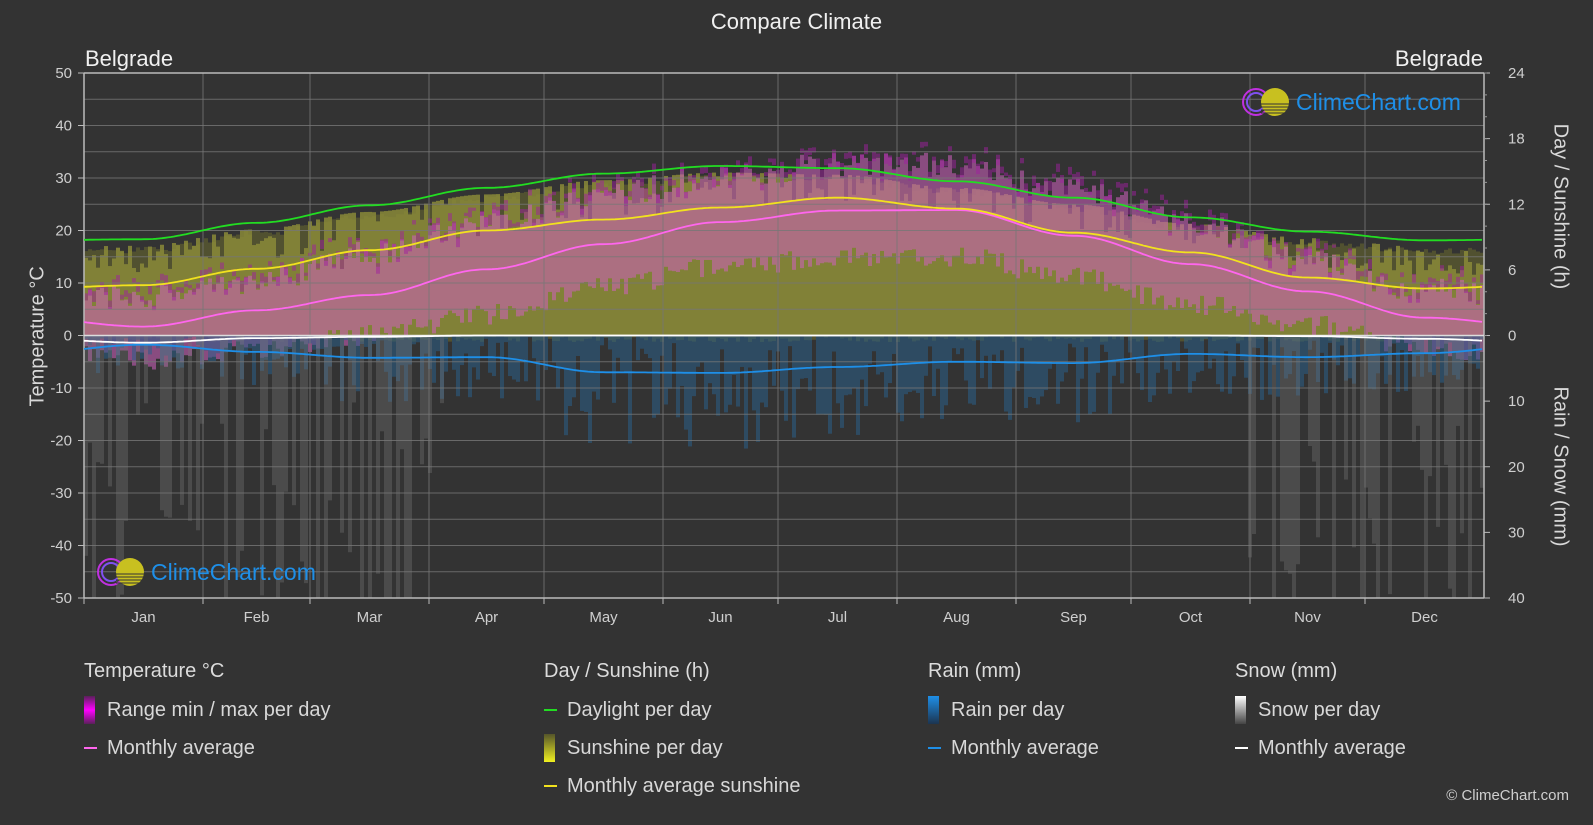 The image size is (1593, 825). Describe the element at coordinates (1438, 58) in the screenshot. I see `city-label-right: Belgrade` at that location.